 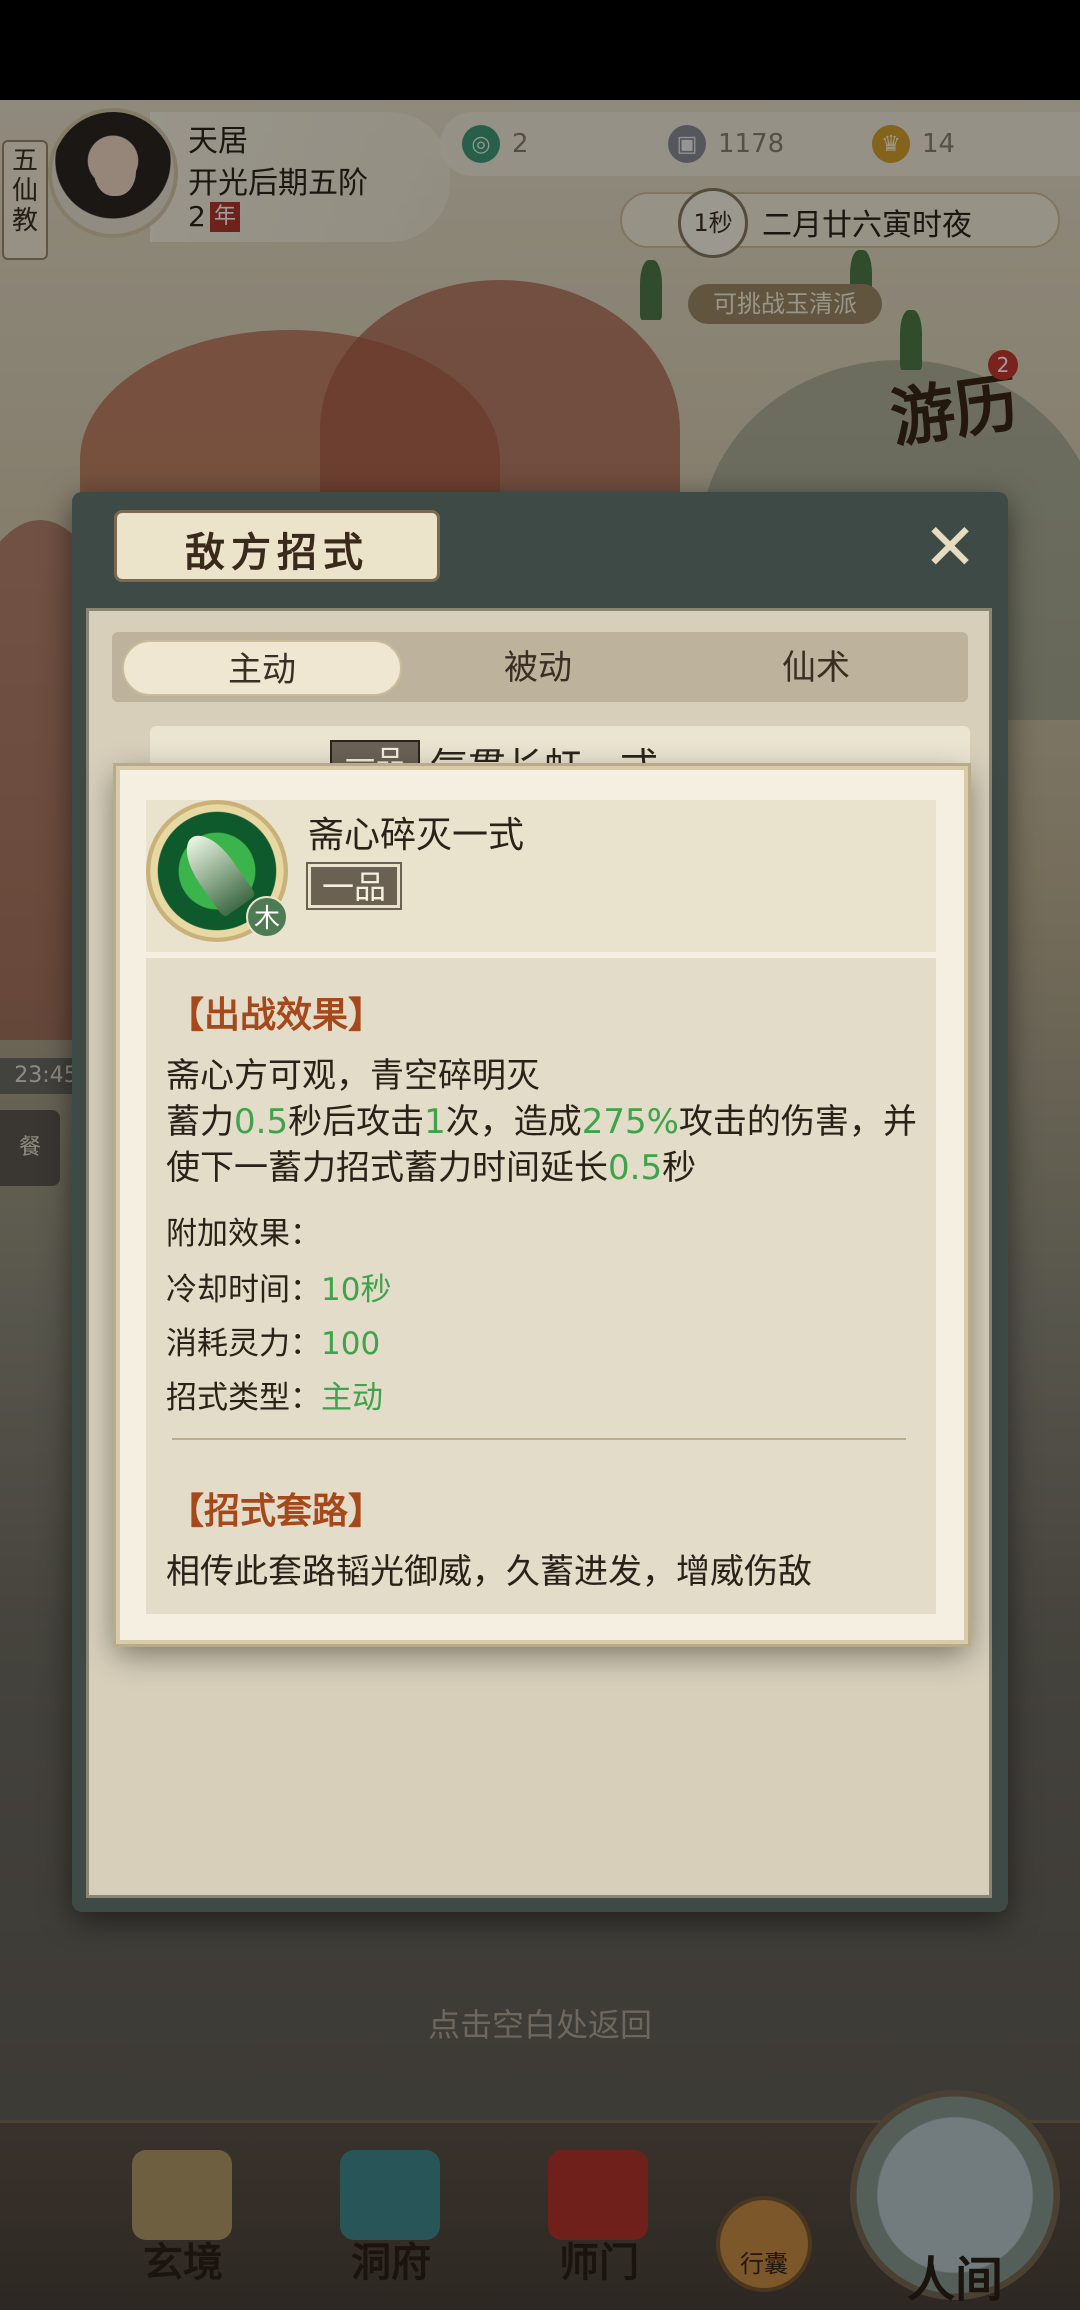 What do you see at coordinates (277, 552) in the screenshot?
I see `window-title: 敌方招式` at bounding box center [277, 552].